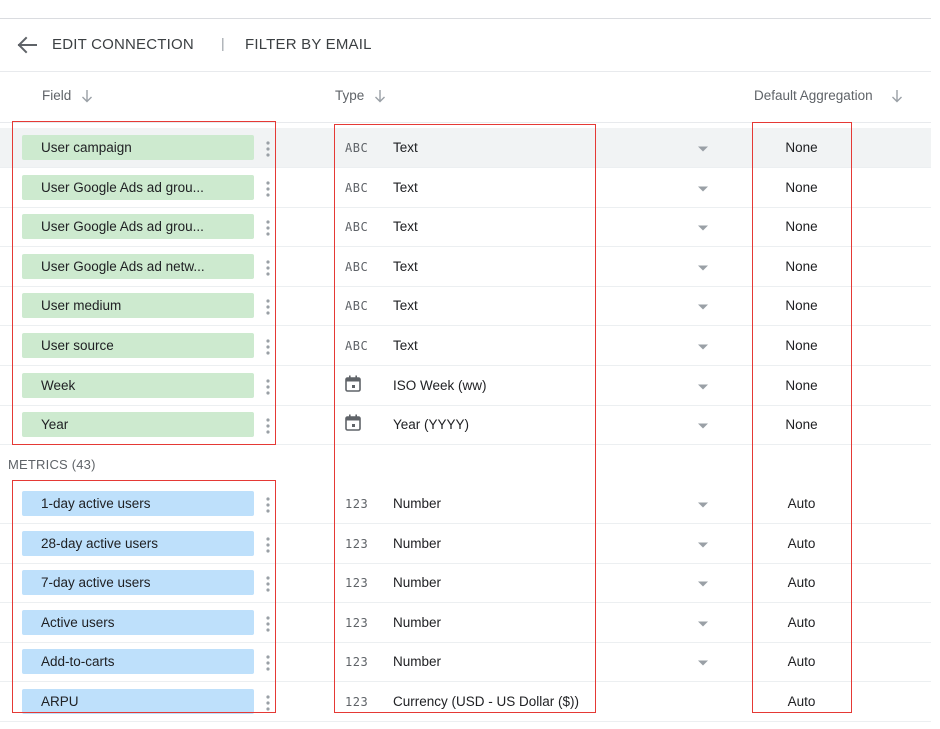  Describe the element at coordinates (138, 503) in the screenshot. I see `field-chip: 1-day active users` at that location.